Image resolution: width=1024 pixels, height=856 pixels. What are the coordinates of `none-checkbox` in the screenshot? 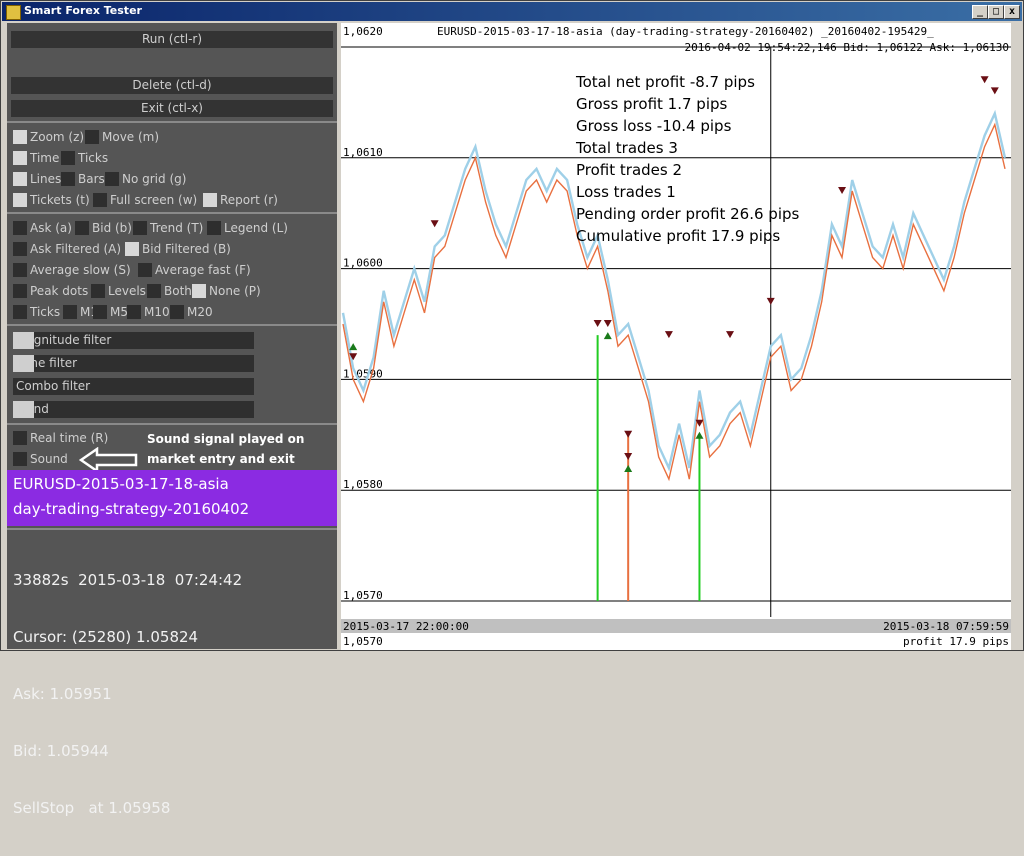 It's located at (199, 291).